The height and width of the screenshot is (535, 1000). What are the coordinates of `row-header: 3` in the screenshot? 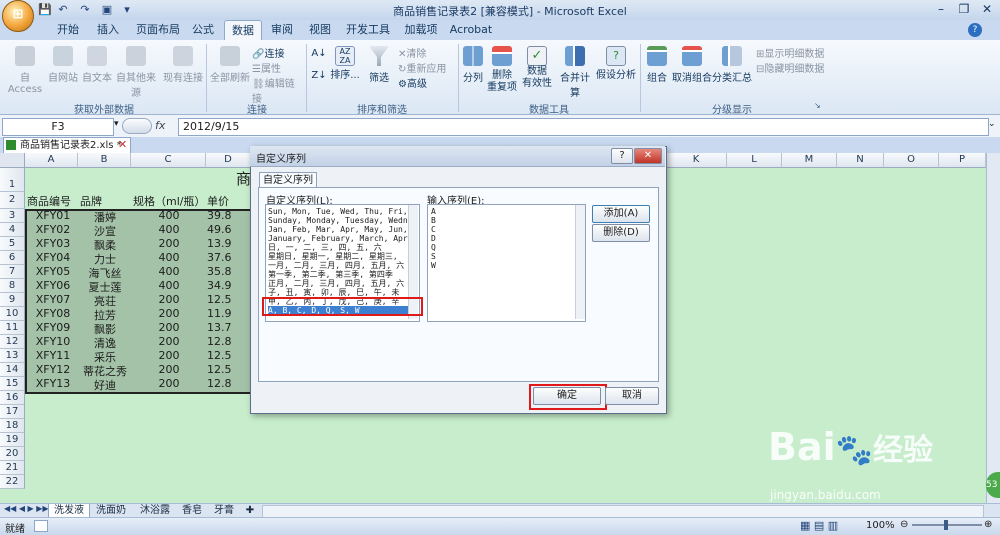 It's located at (12, 216).